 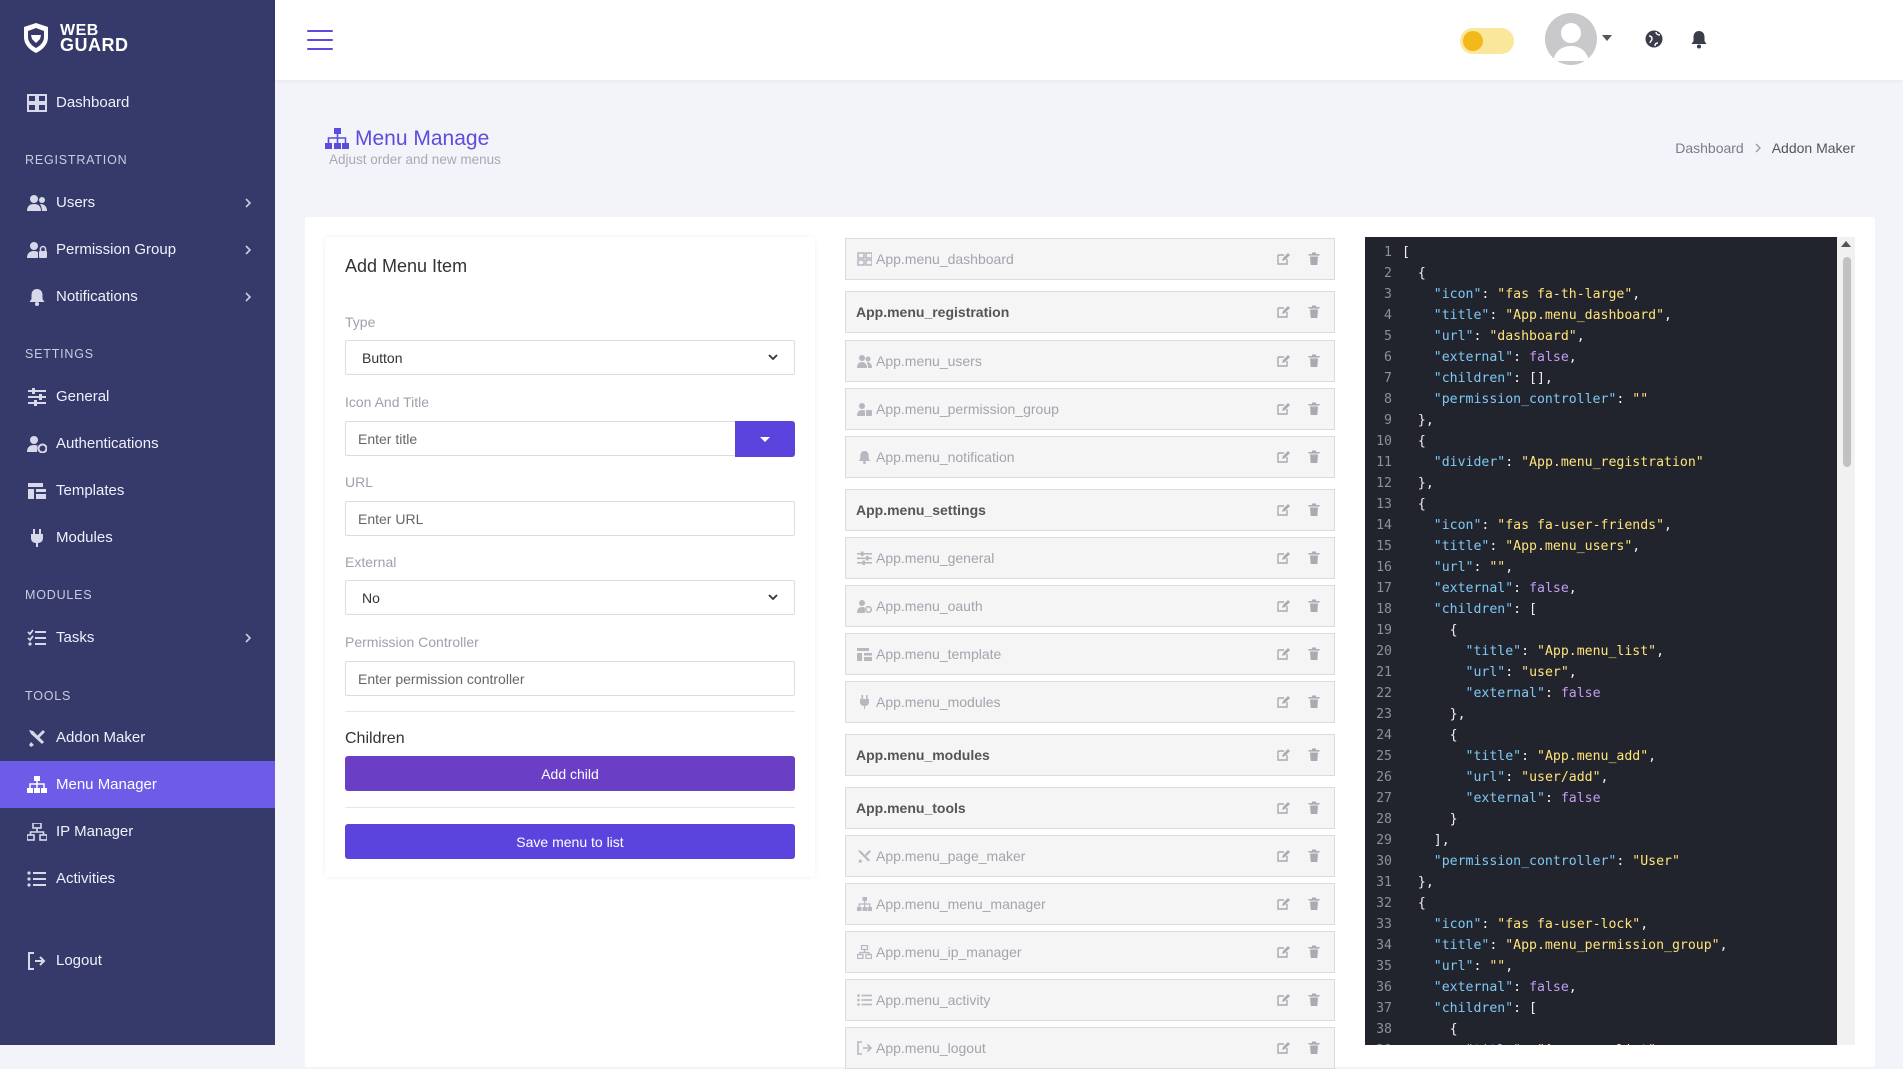 What do you see at coordinates (1090, 606) in the screenshot?
I see `menu-item-row: App.menu_oauth` at bounding box center [1090, 606].